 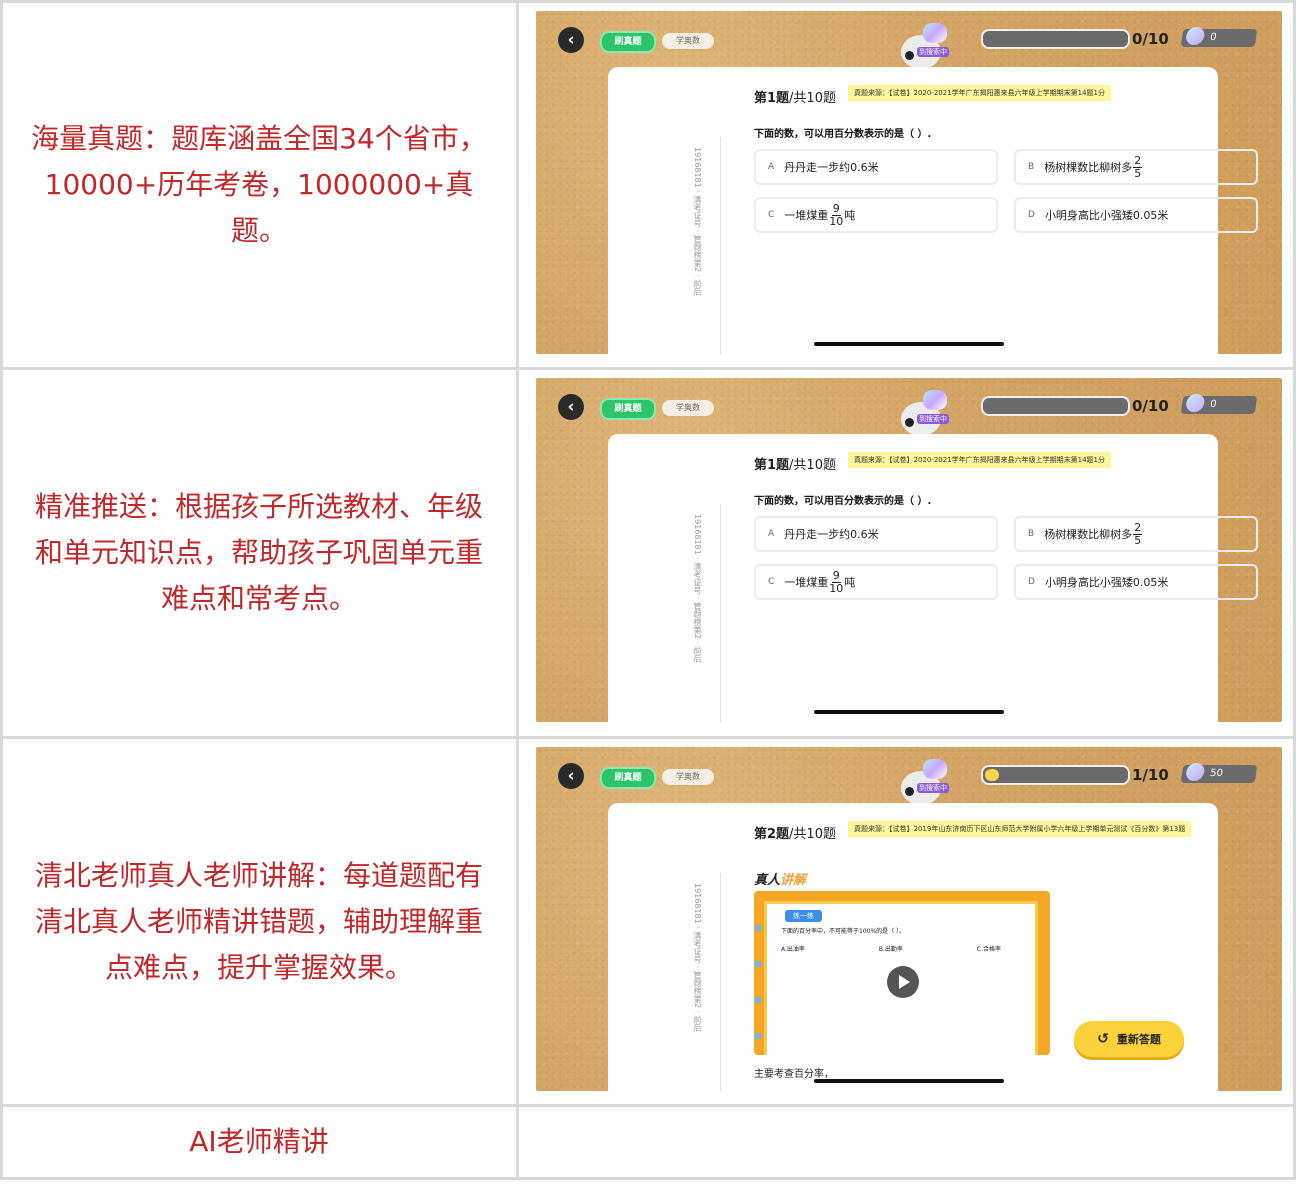 I want to click on video-option: B.出勤率, so click(x=890, y=949).